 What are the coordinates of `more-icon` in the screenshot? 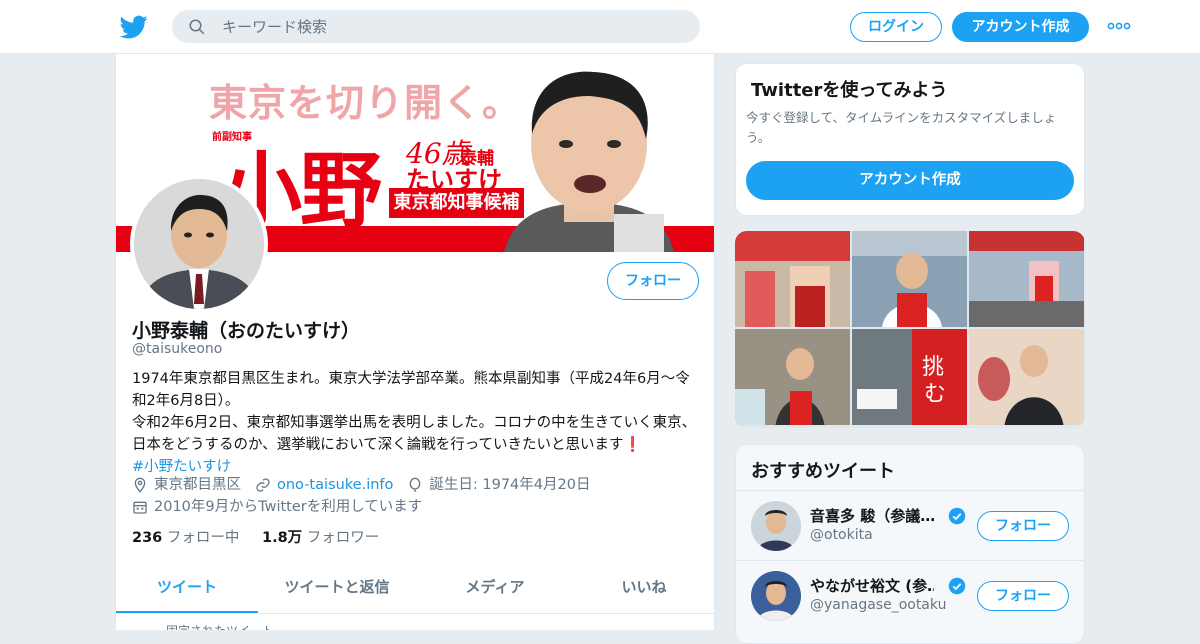 It's located at (1119, 26).